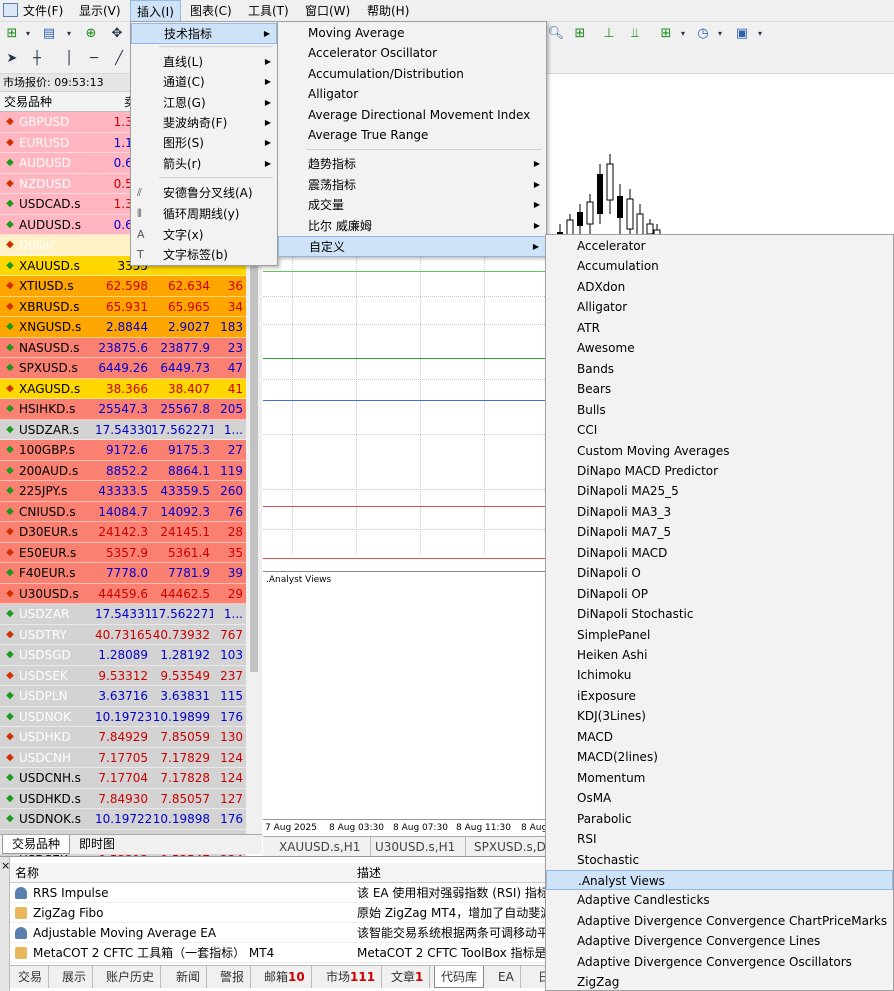  I want to click on custom-indicator-item: RSI, so click(719, 839).